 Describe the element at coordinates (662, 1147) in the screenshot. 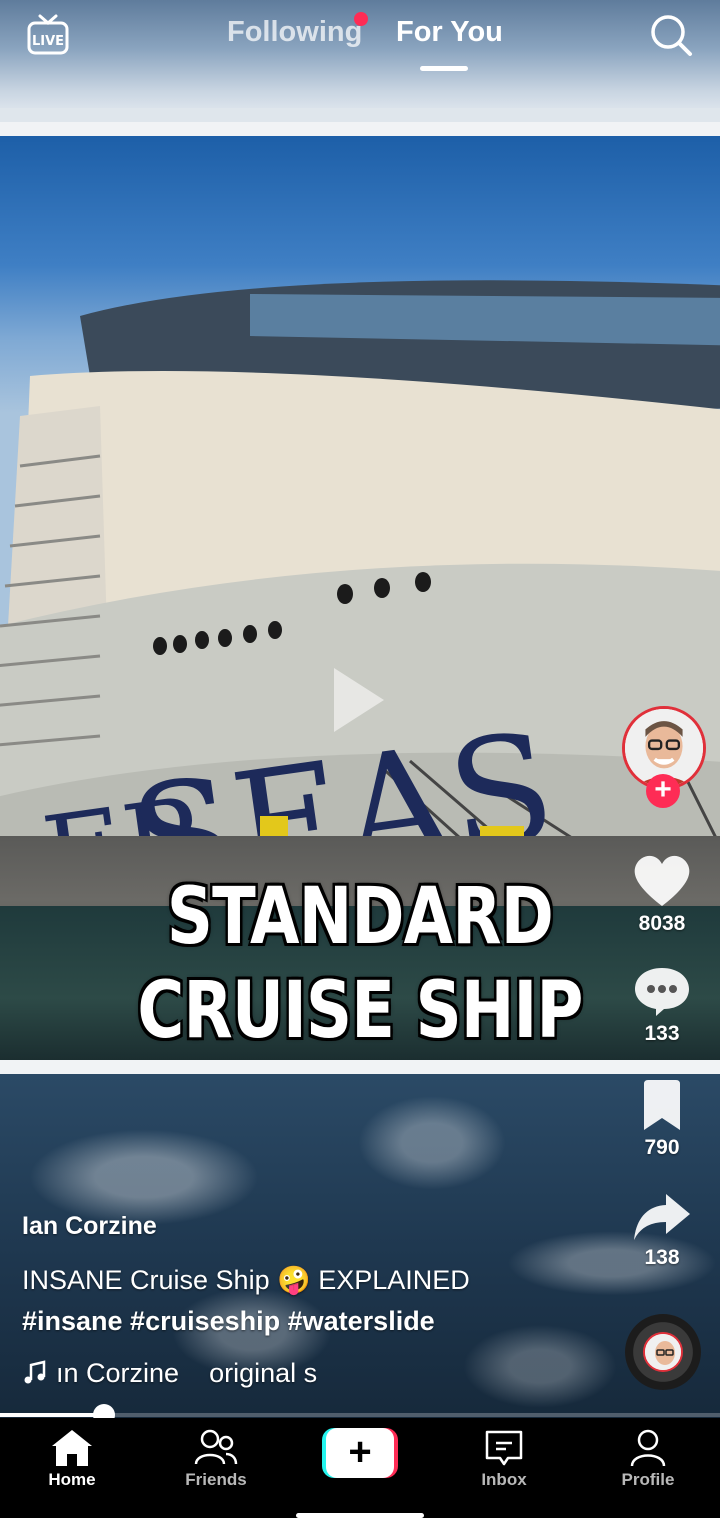

I see `save-count: 790` at that location.